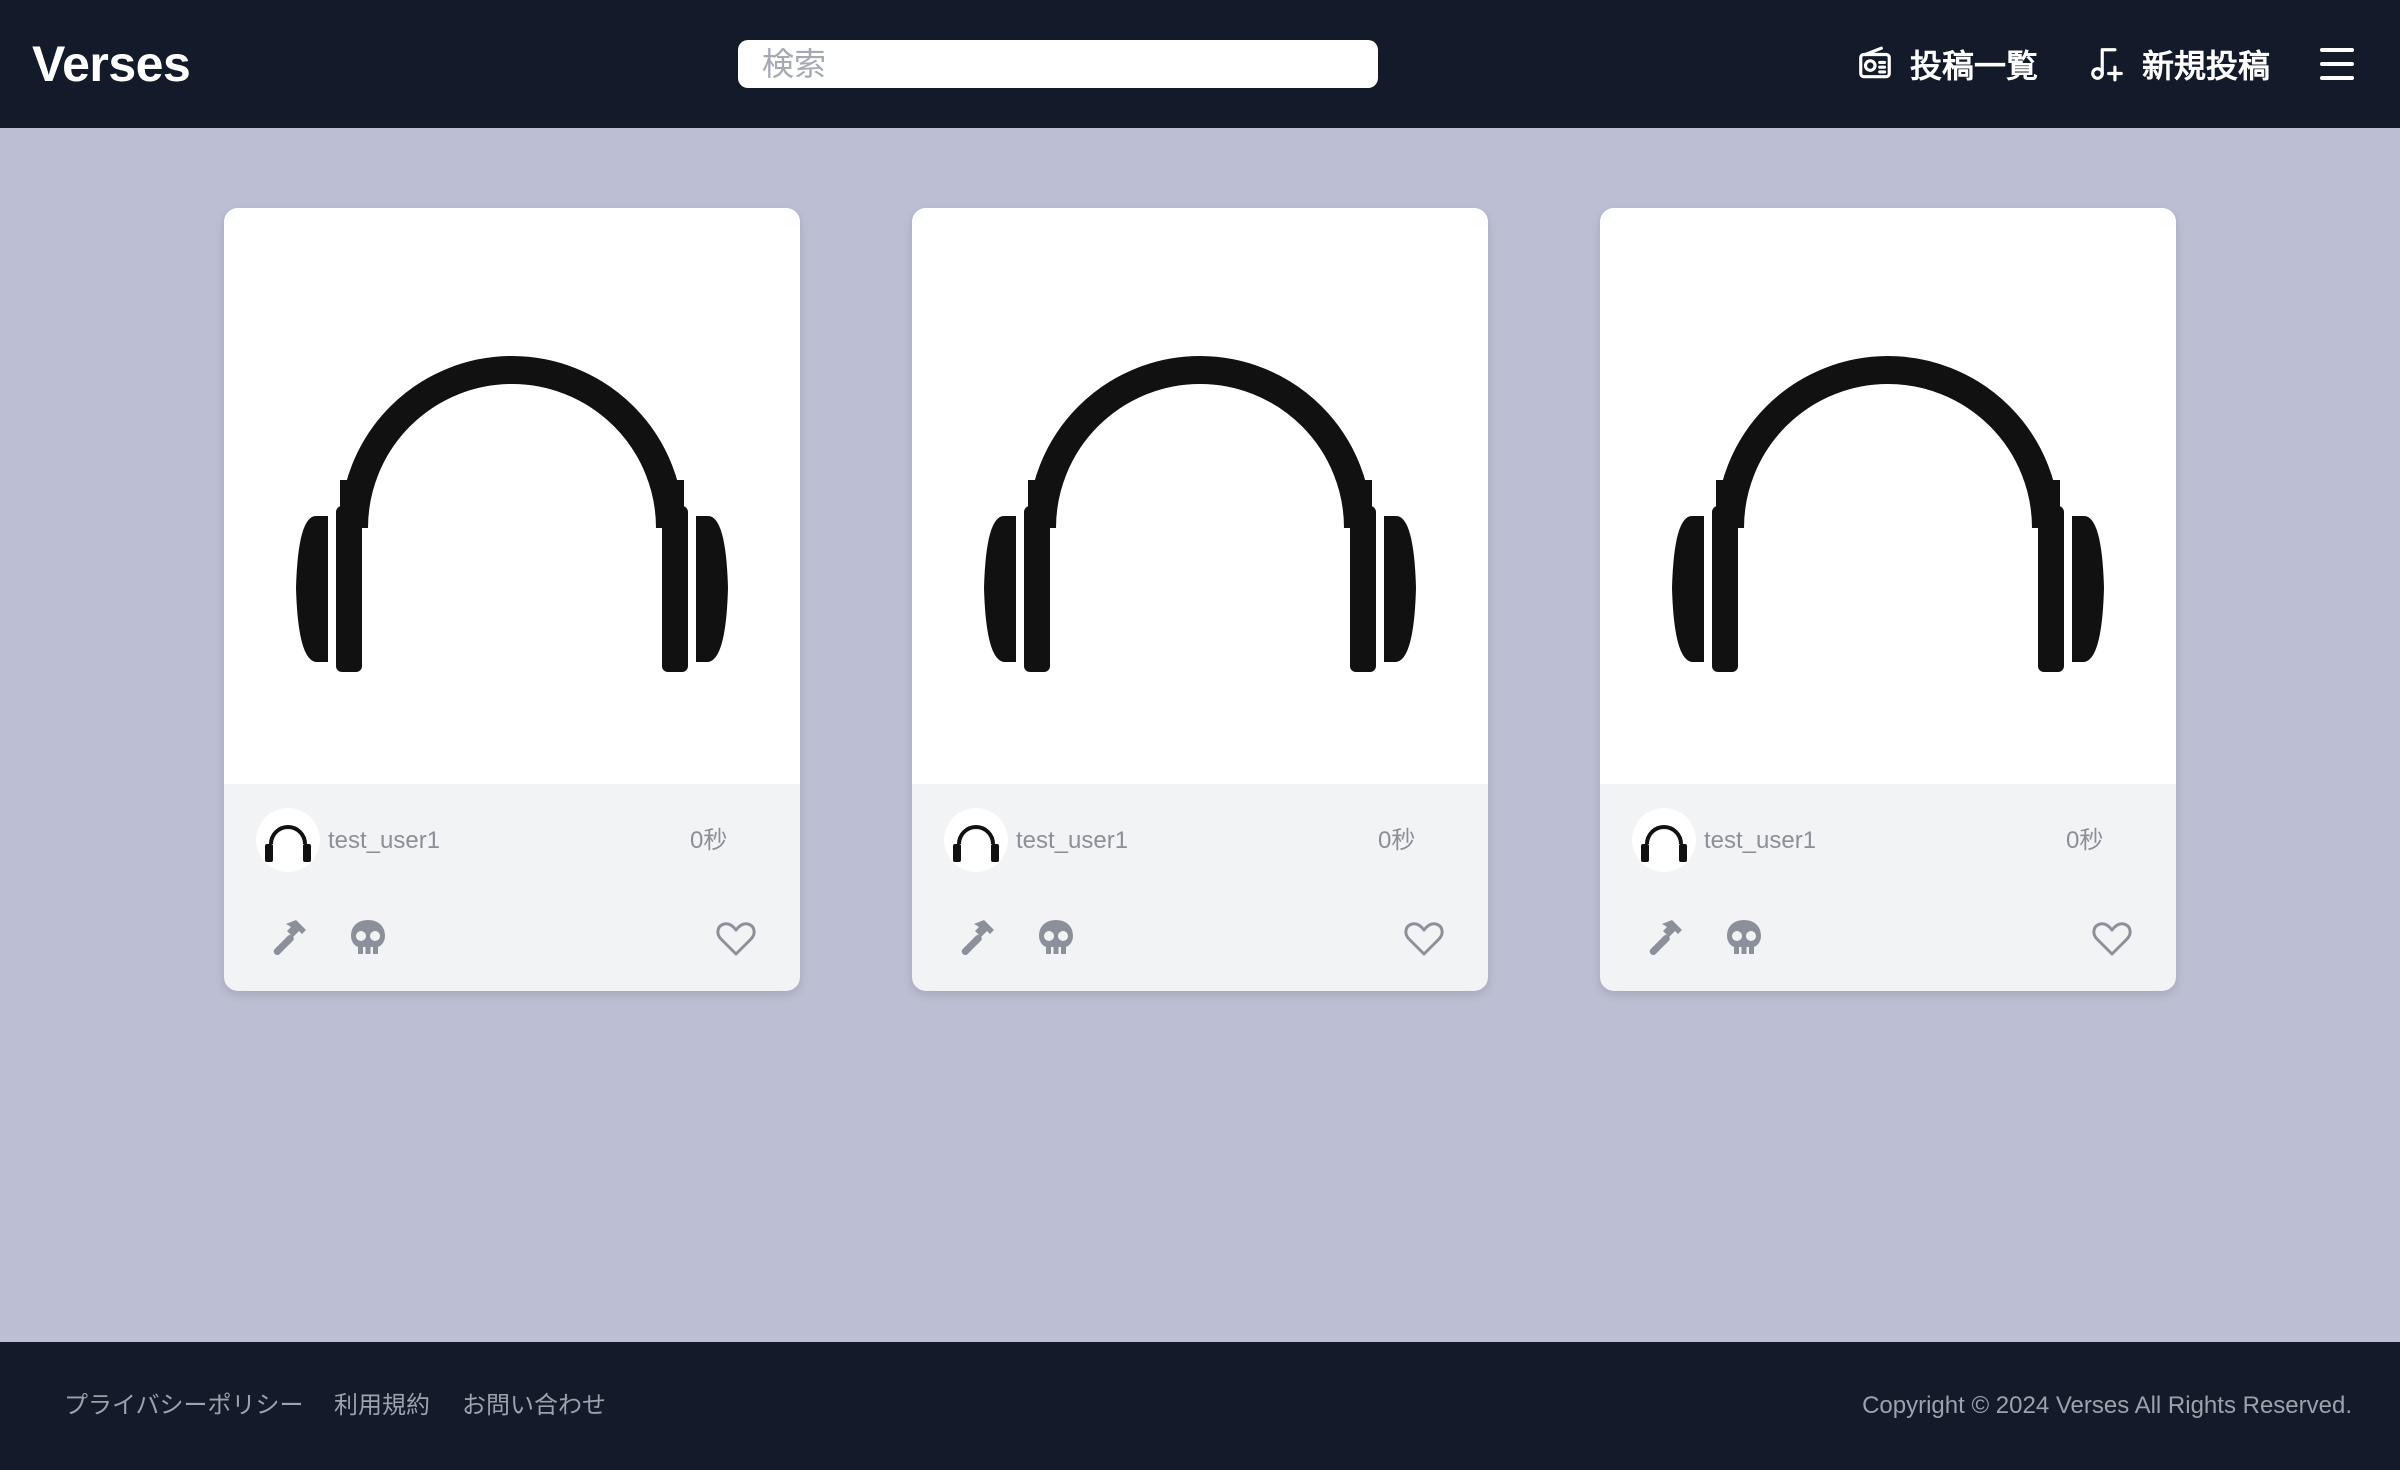  Describe the element at coordinates (1875, 62) in the screenshot. I see `radio-icon` at that location.